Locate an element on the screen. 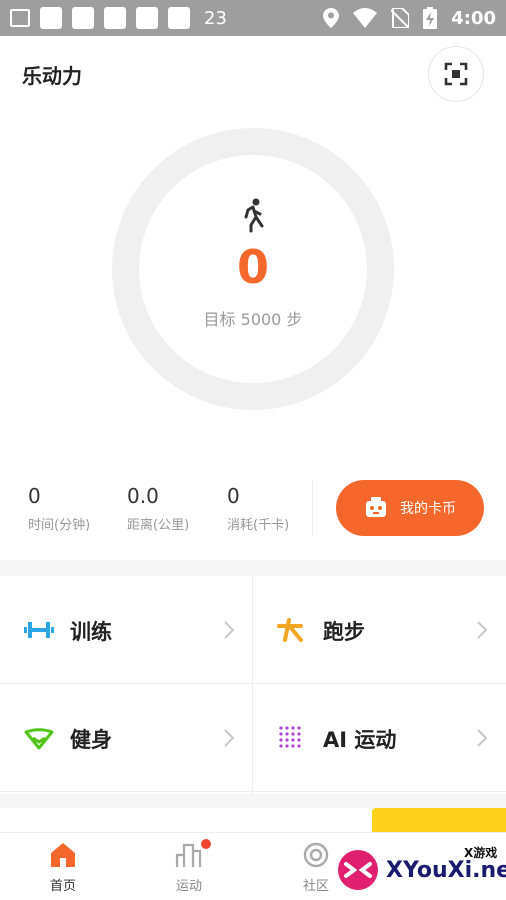 The height and width of the screenshot is (900, 506). grid-item-fitness: 健身 is located at coordinates (126, 738).